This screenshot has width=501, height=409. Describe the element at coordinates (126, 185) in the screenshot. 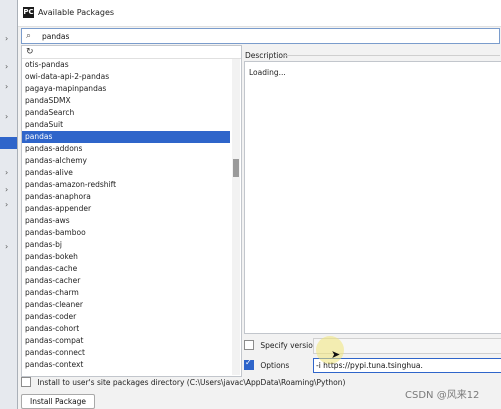

I see `package-list-item: pandas-amazon-redshift` at that location.